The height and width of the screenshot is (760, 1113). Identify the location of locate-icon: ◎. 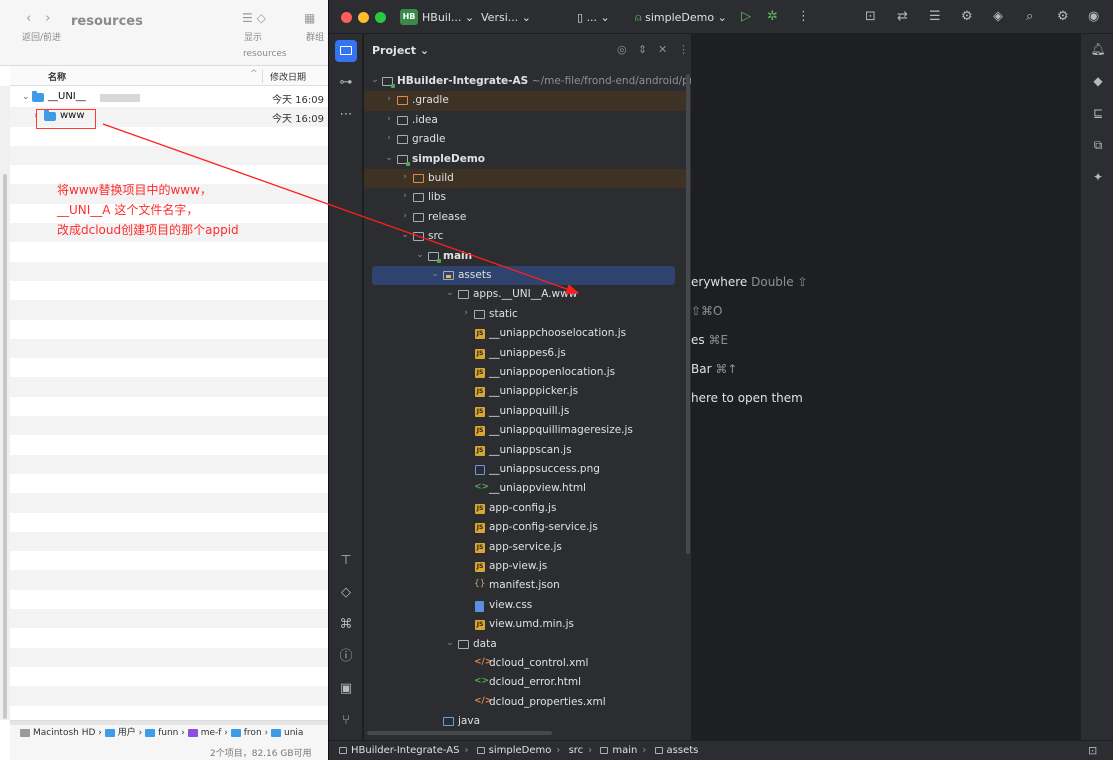
(622, 49).